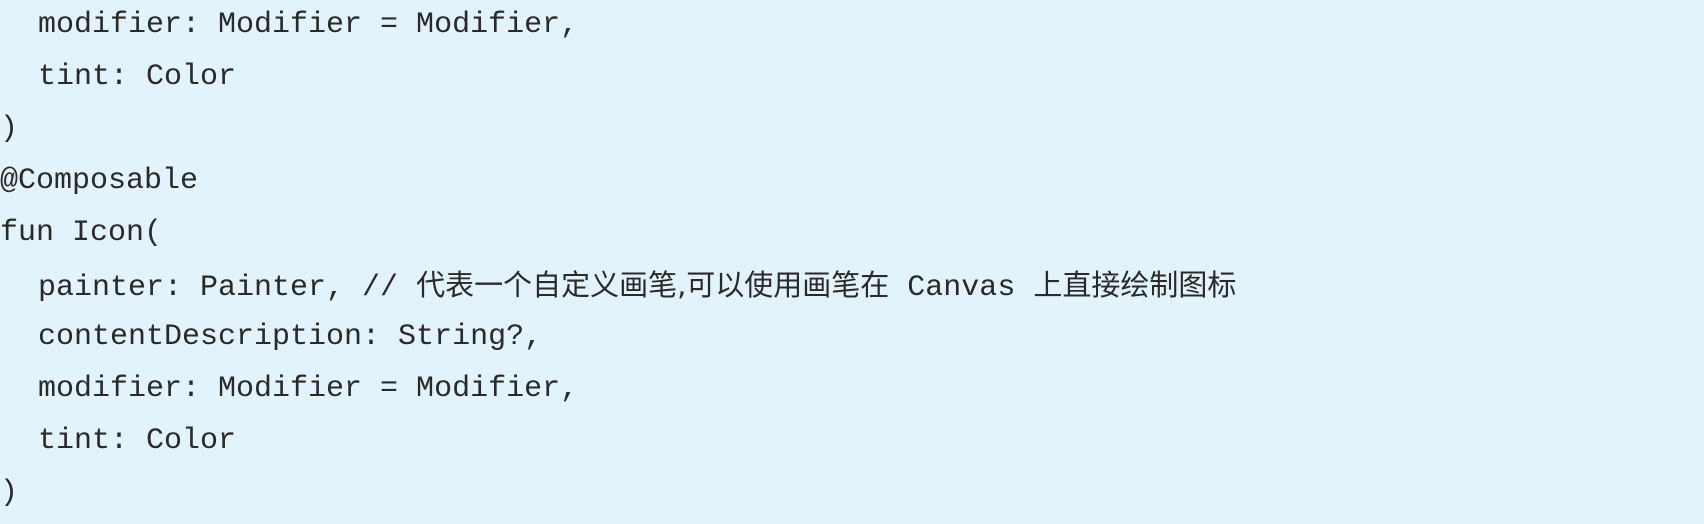 This screenshot has height=524, width=1704. What do you see at coordinates (81, 233) in the screenshot?
I see `code-line-5: fun Icon(` at bounding box center [81, 233].